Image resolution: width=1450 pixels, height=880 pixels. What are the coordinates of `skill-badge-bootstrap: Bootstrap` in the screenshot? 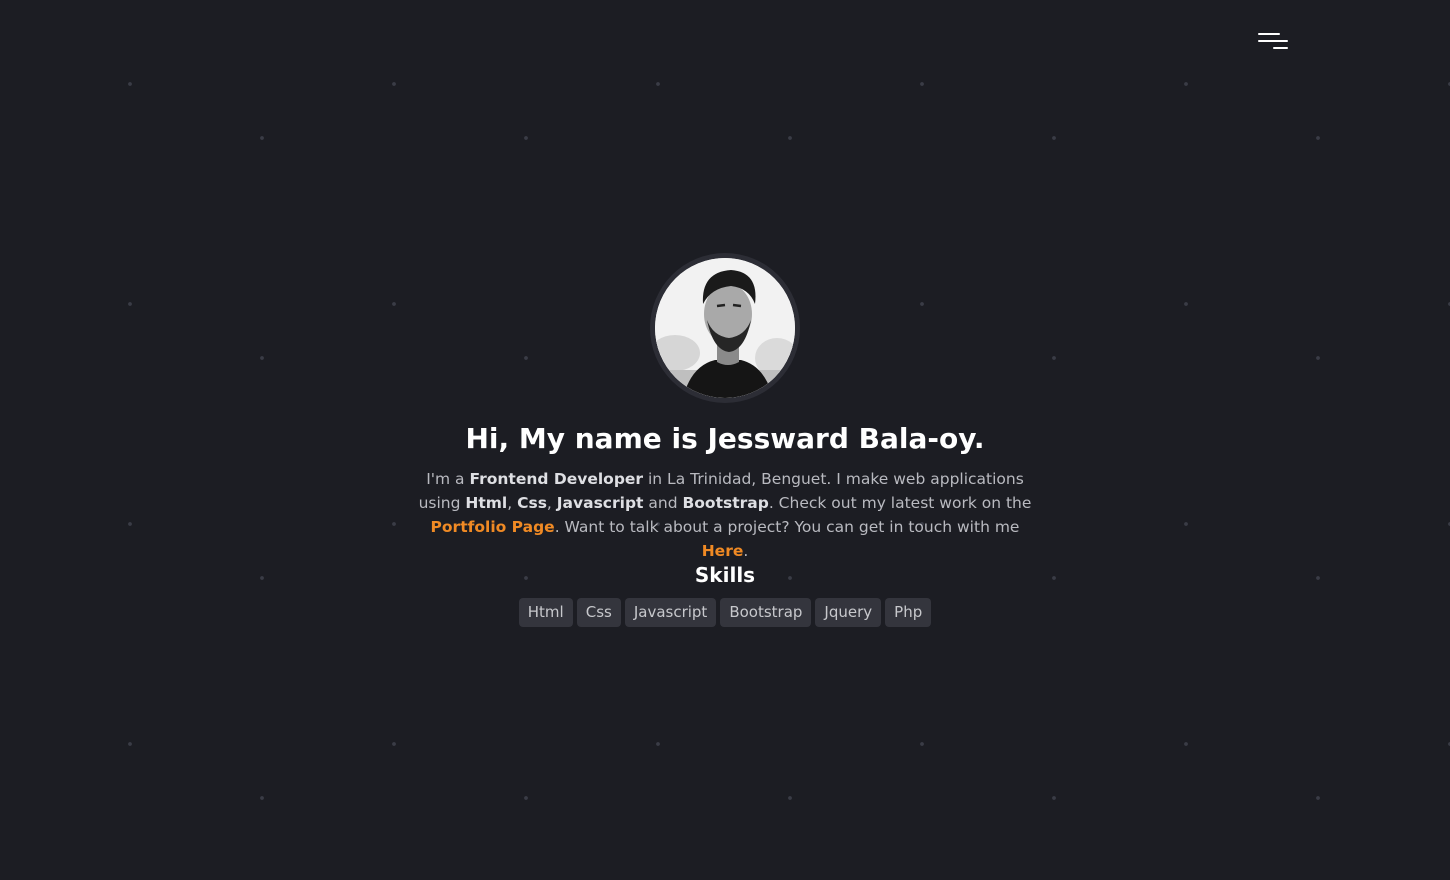 It's located at (766, 612).